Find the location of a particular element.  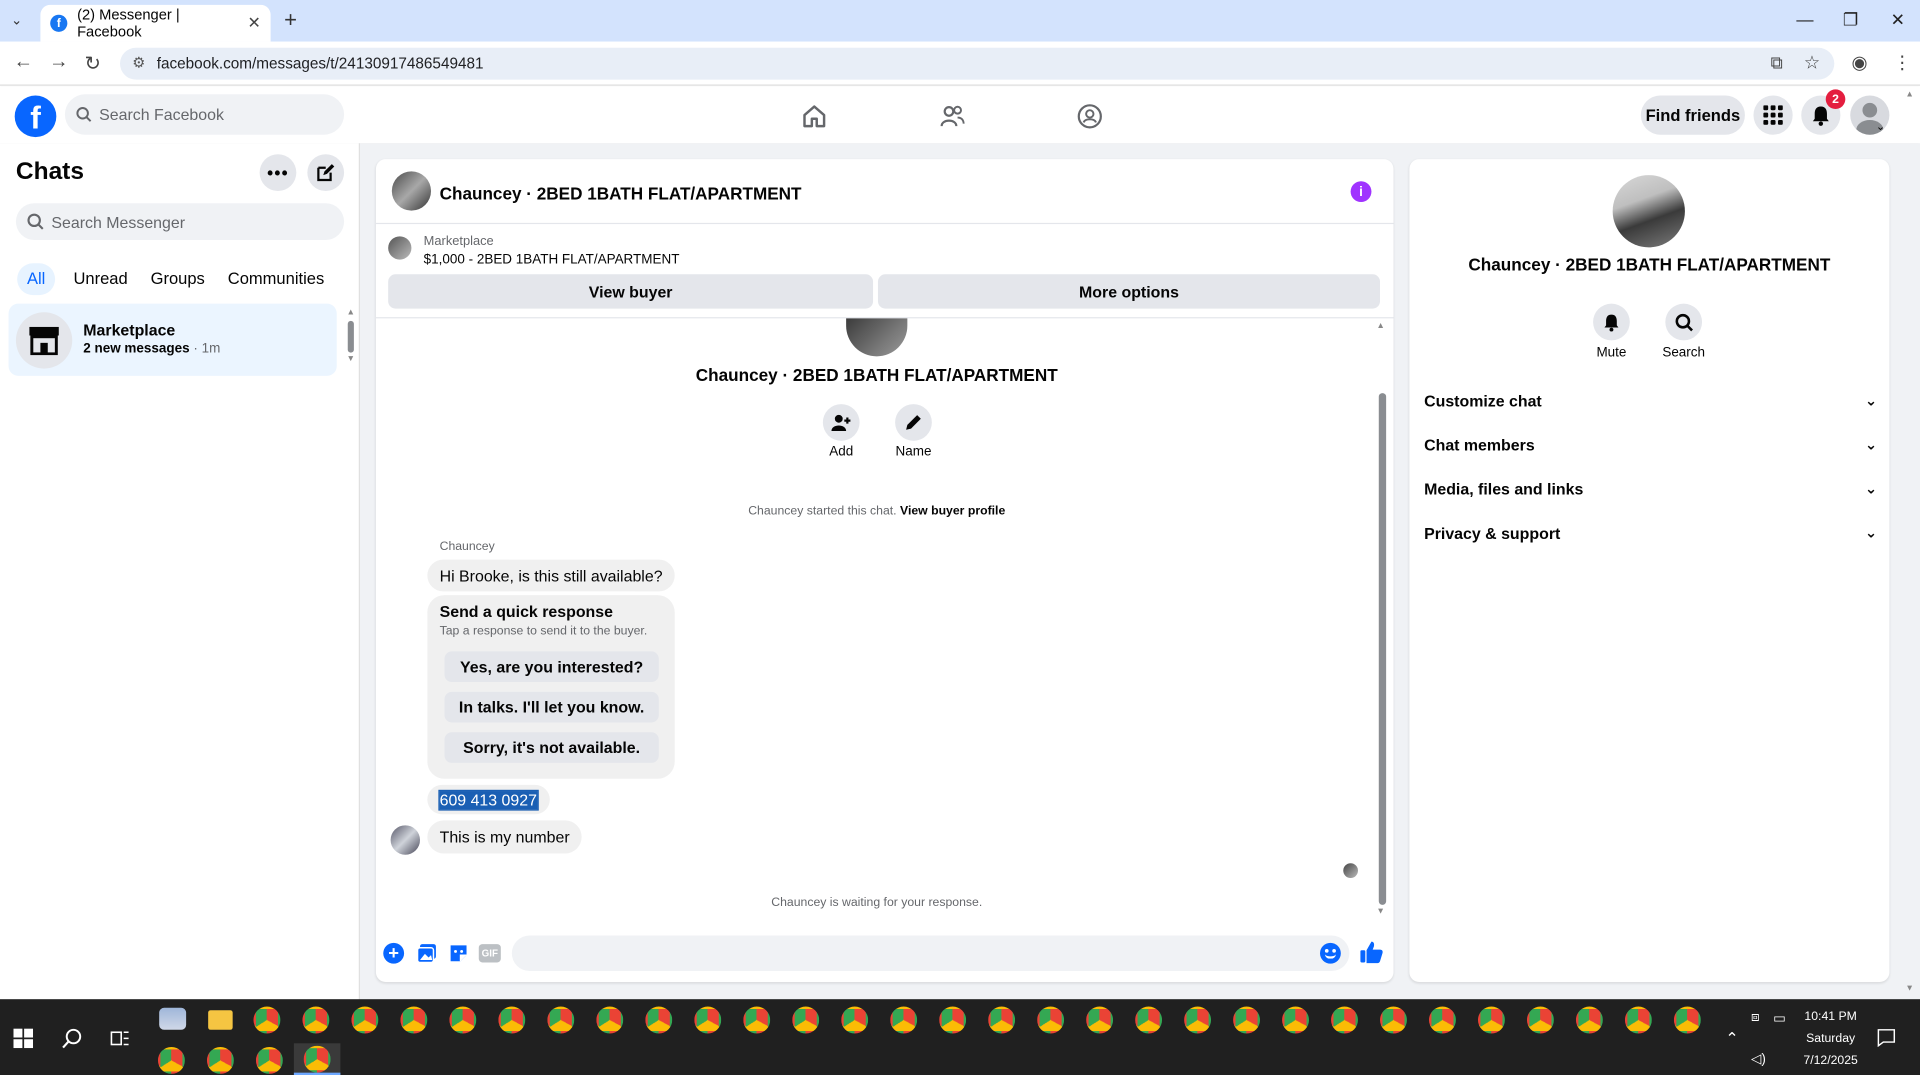

chat-header-avatar is located at coordinates (411, 191).